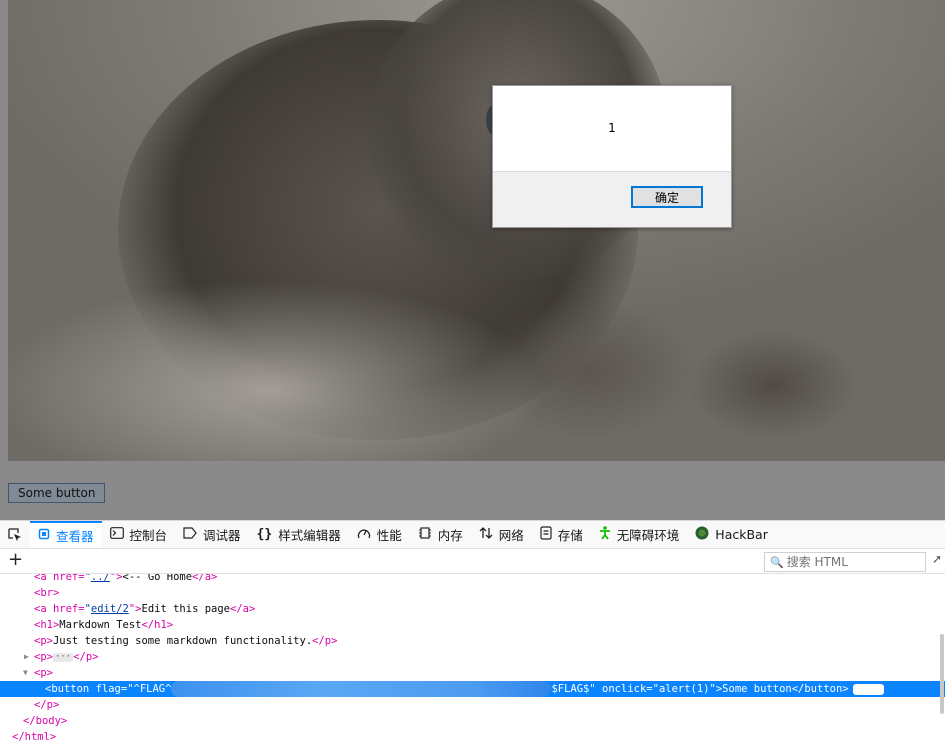 The height and width of the screenshot is (753, 945). I want to click on tab-inspector: 查看器, so click(66, 534).